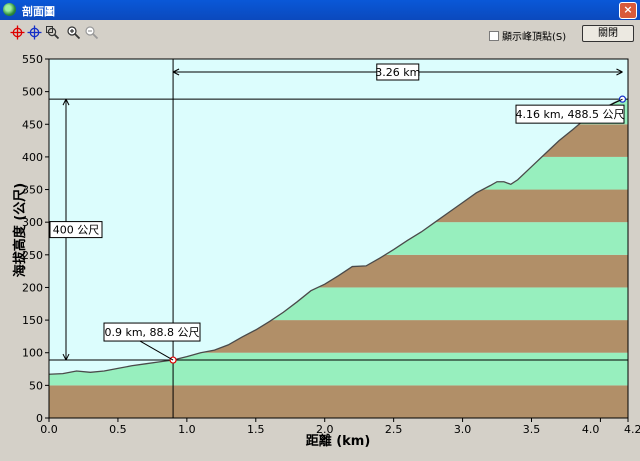 Image resolution: width=640 pixels, height=461 pixels. I want to click on x-tick-label: 4.2, so click(632, 429).